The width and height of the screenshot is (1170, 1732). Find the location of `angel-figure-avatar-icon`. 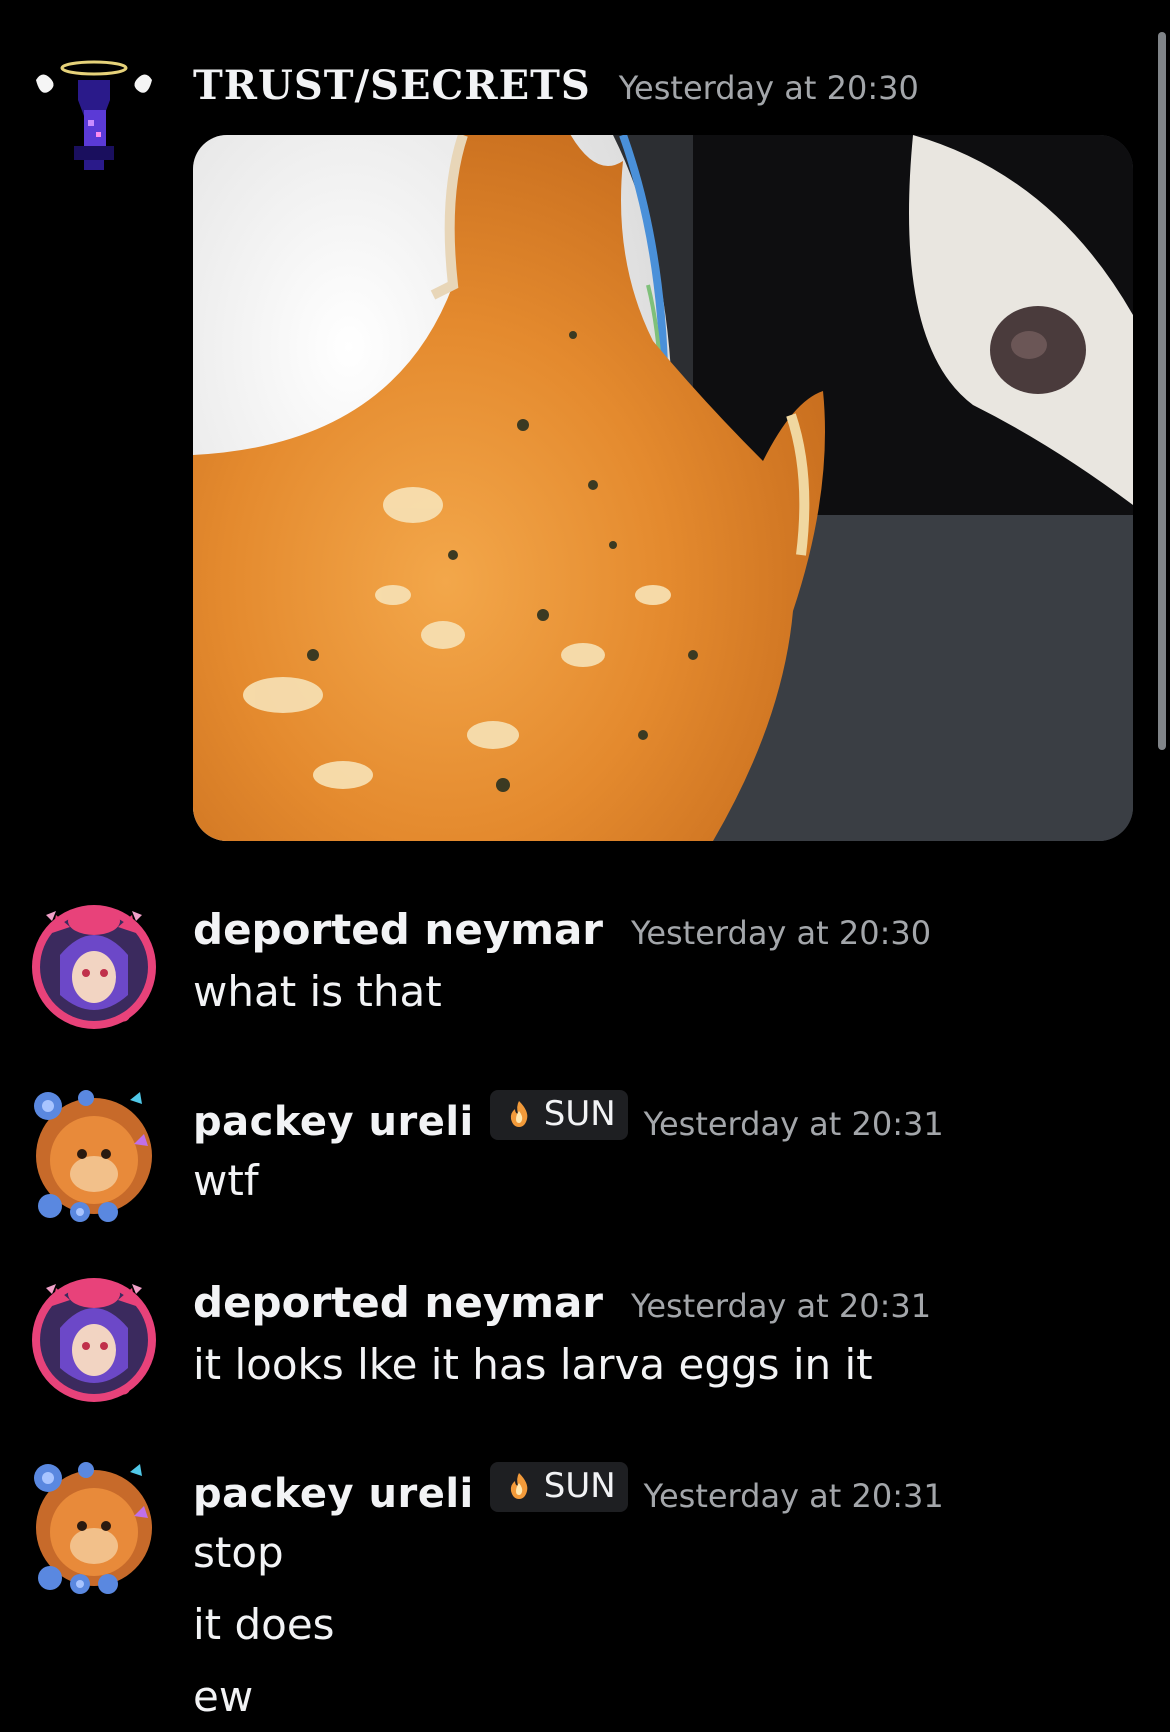

angel-figure-avatar-icon is located at coordinates (94, 115).